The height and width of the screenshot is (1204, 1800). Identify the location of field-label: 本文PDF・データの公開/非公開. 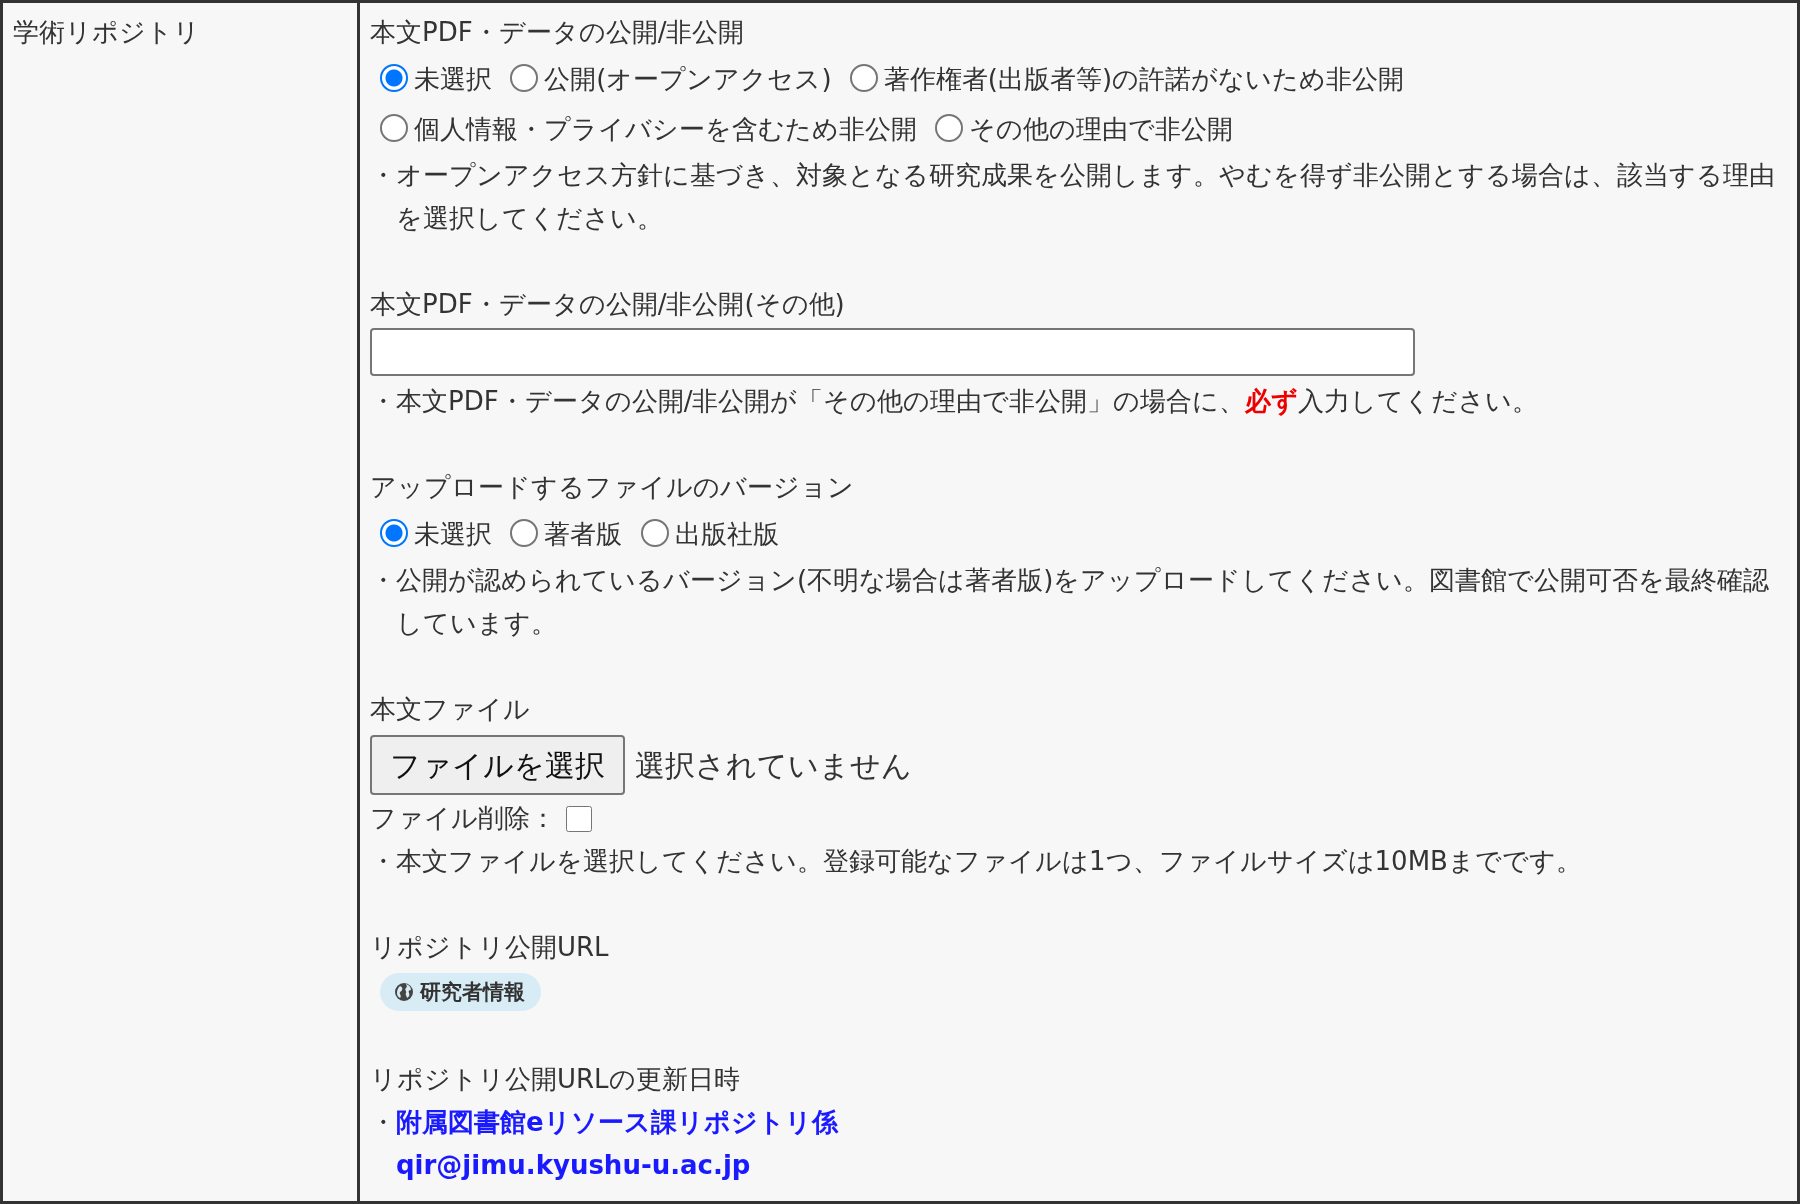
(558, 32).